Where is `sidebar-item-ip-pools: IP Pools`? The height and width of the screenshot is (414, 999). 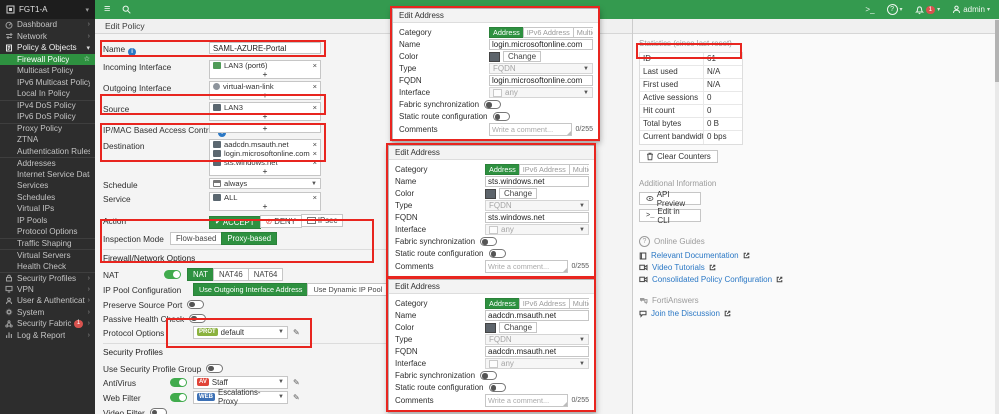
sidebar-item-ip-pools: IP Pools is located at coordinates (47, 221).